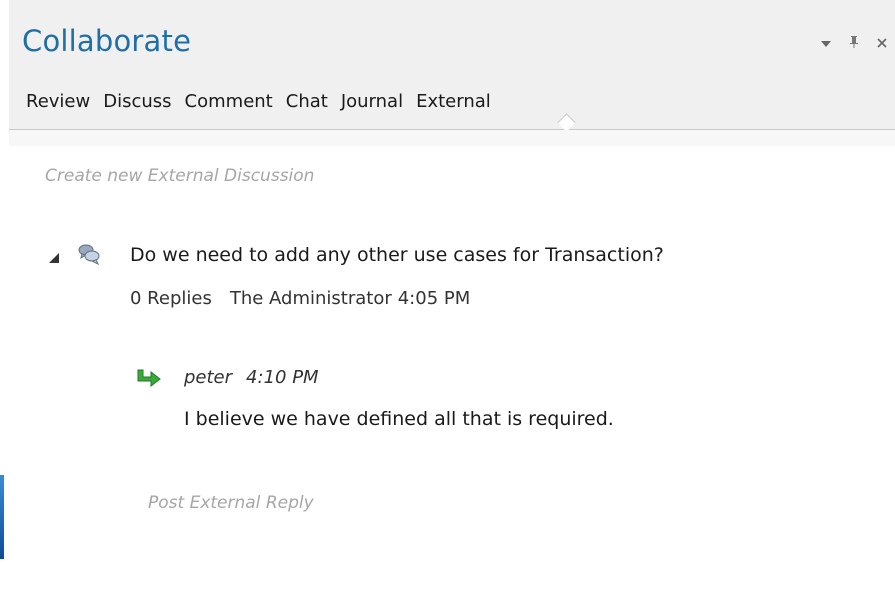  I want to click on panel-title: Collaborate, so click(107, 41).